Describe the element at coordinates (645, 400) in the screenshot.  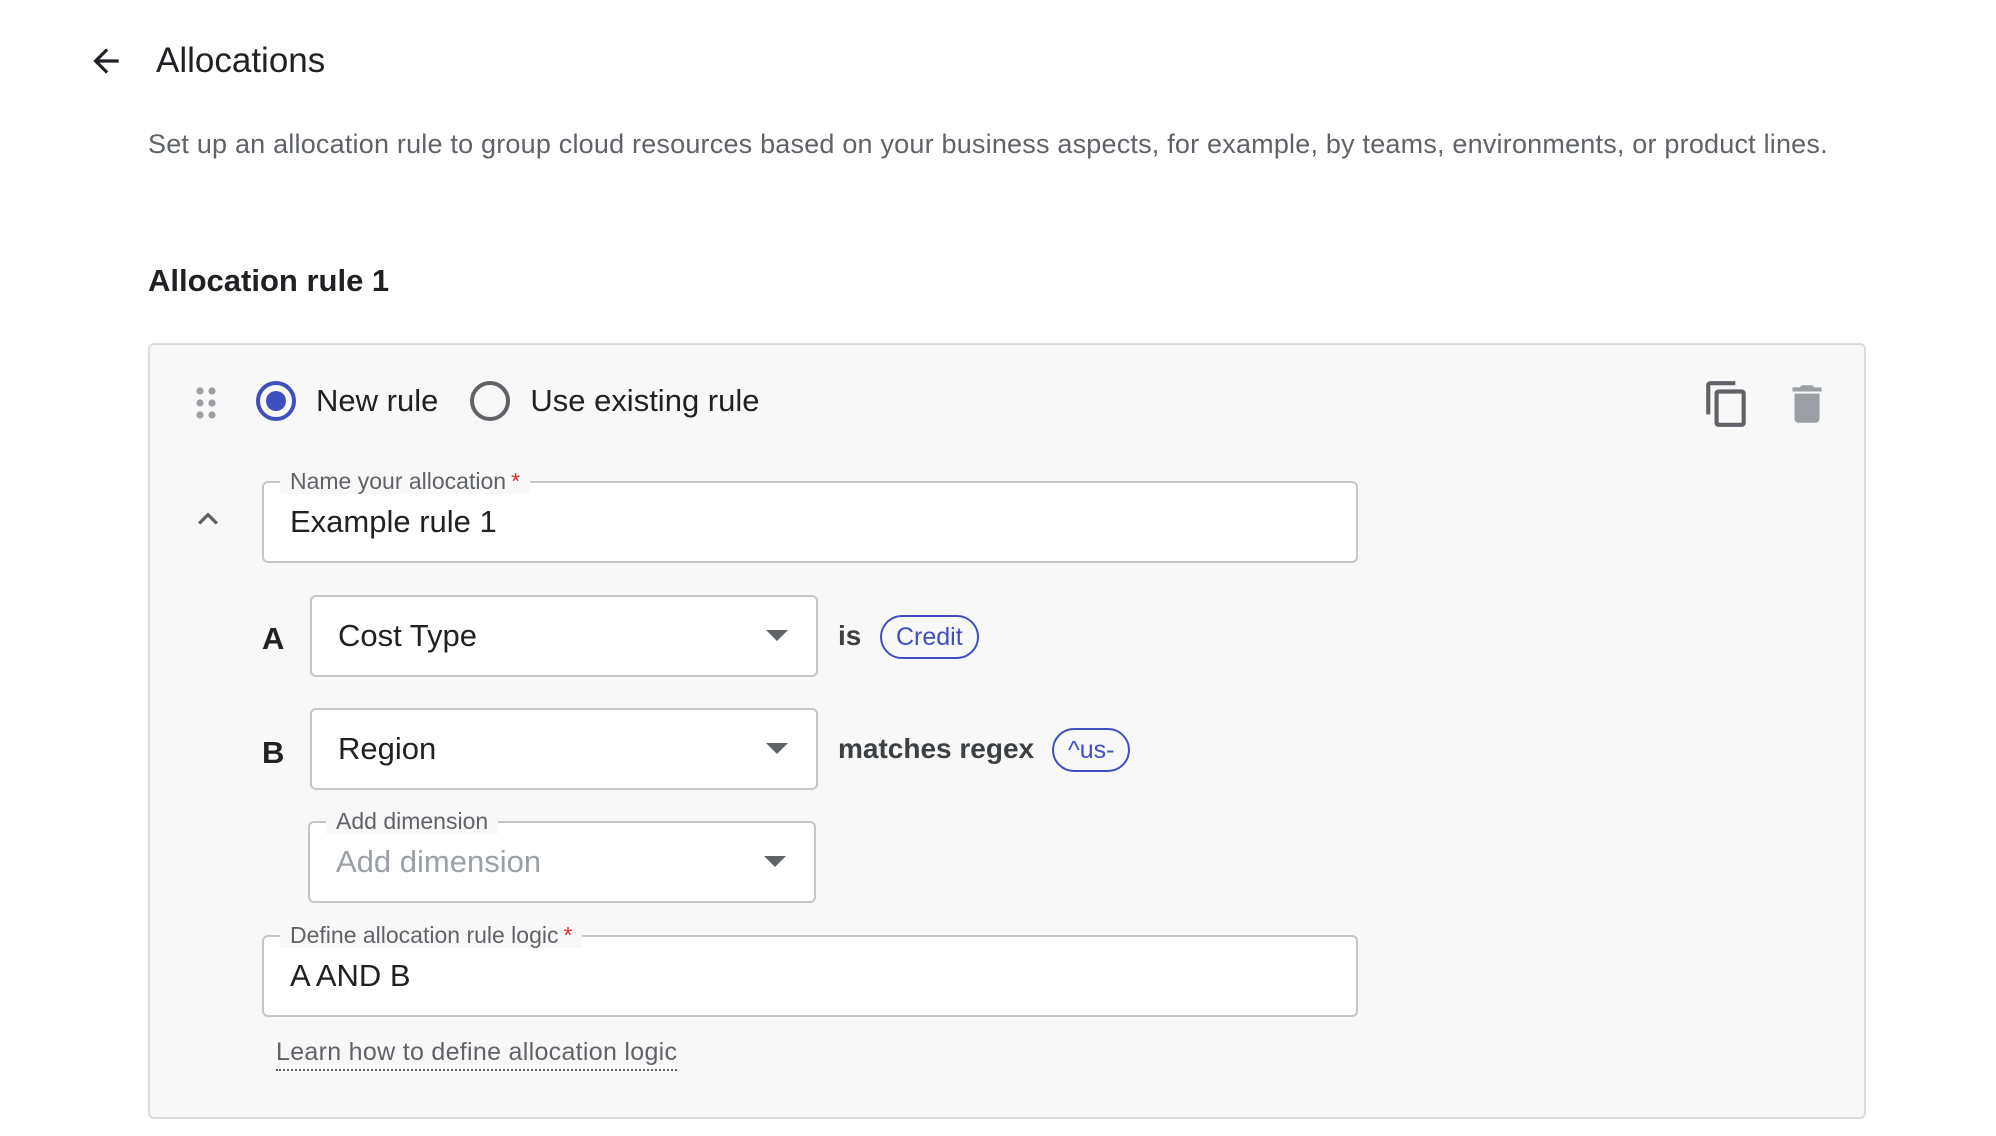
I see `radio-use-existing-label: Use existing rule` at that location.